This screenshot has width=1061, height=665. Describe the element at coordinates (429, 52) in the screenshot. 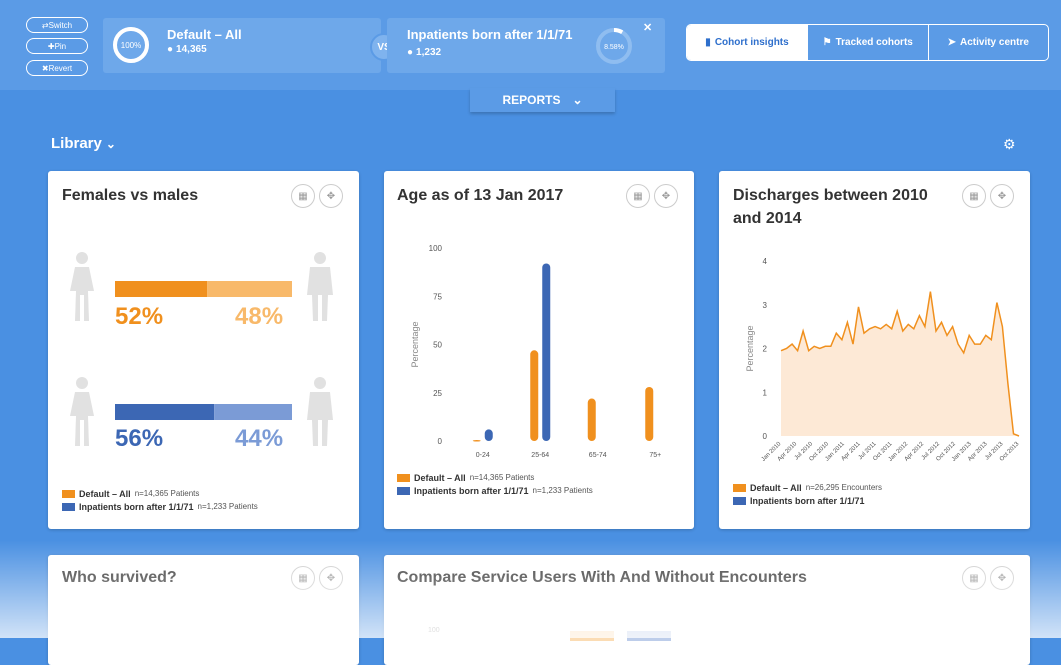

I see `cohort-b-count-value: 1,232` at that location.